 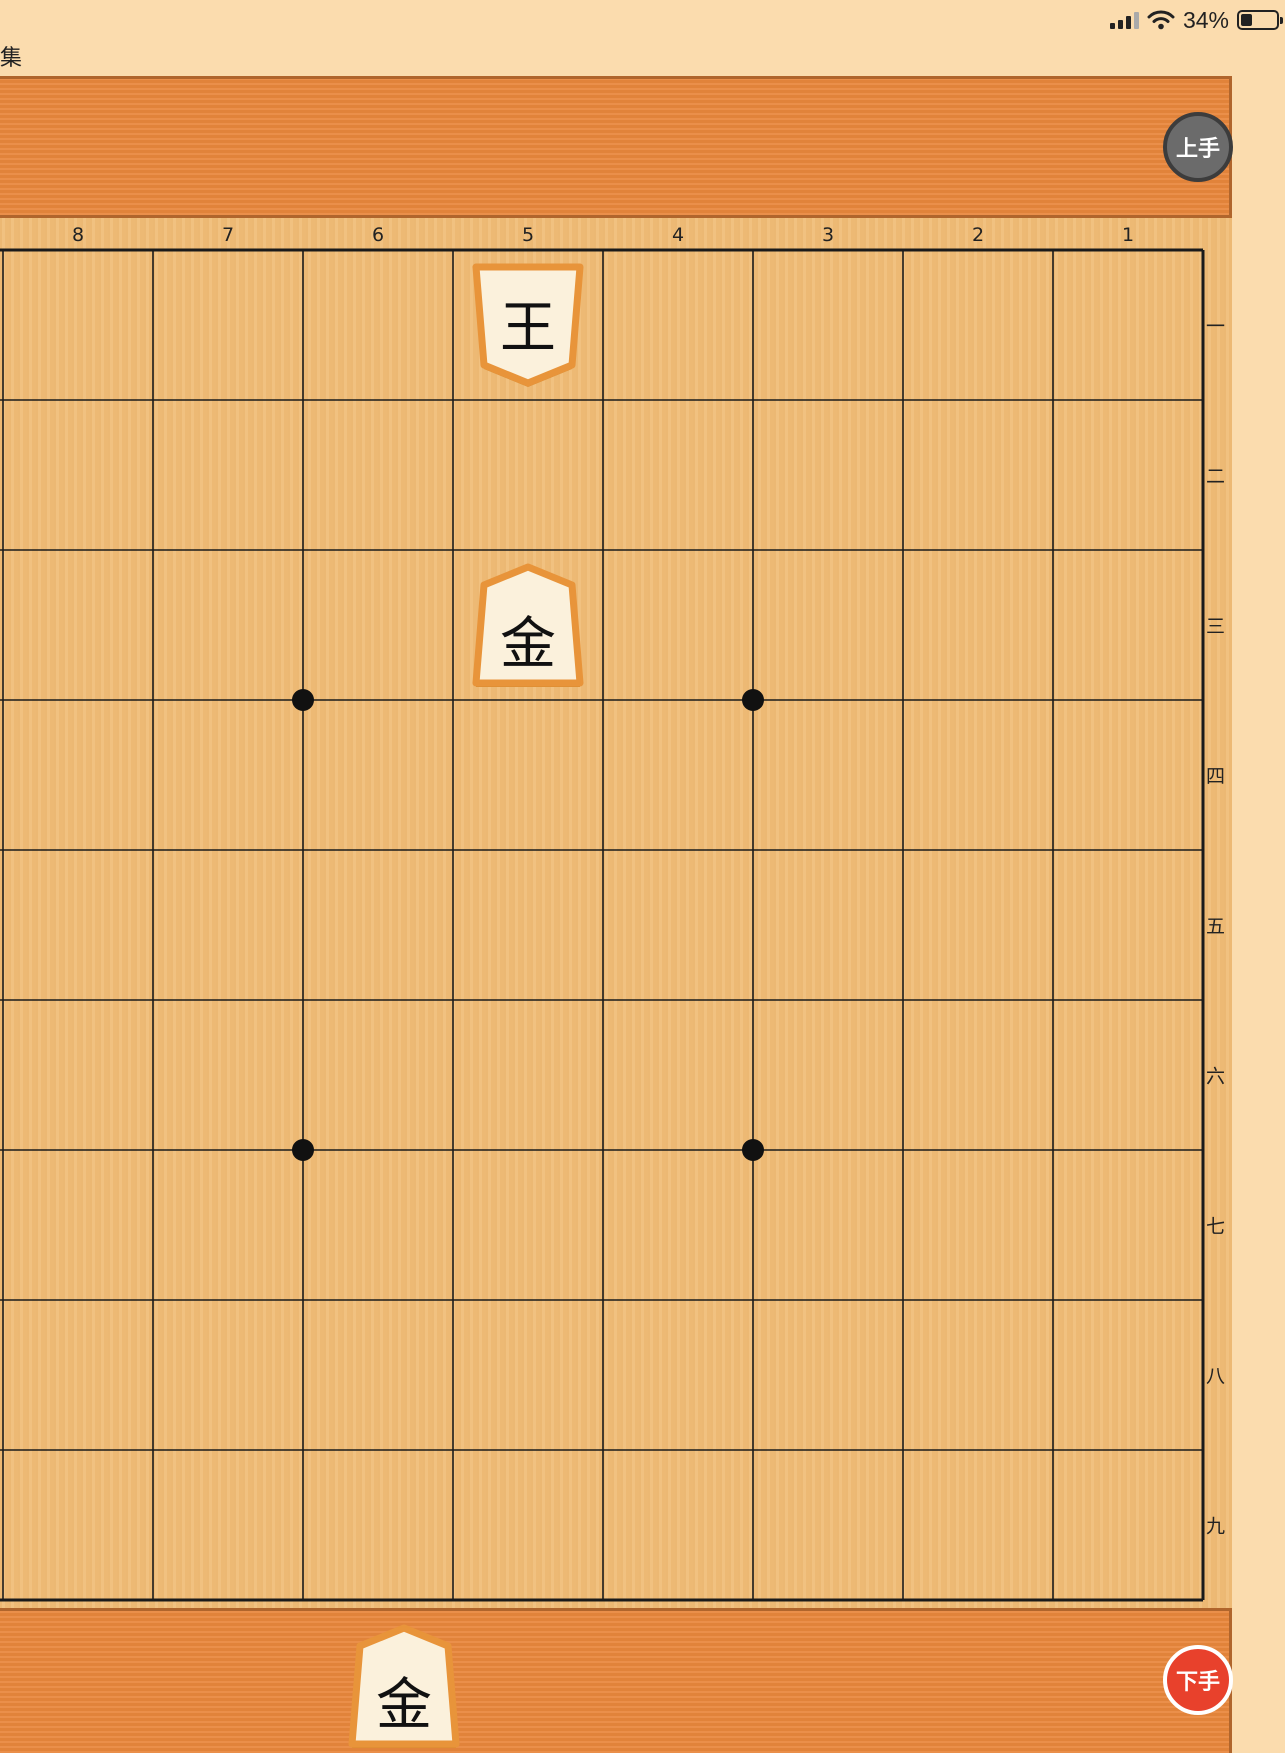 I want to click on file-label: 7, so click(x=228, y=235).